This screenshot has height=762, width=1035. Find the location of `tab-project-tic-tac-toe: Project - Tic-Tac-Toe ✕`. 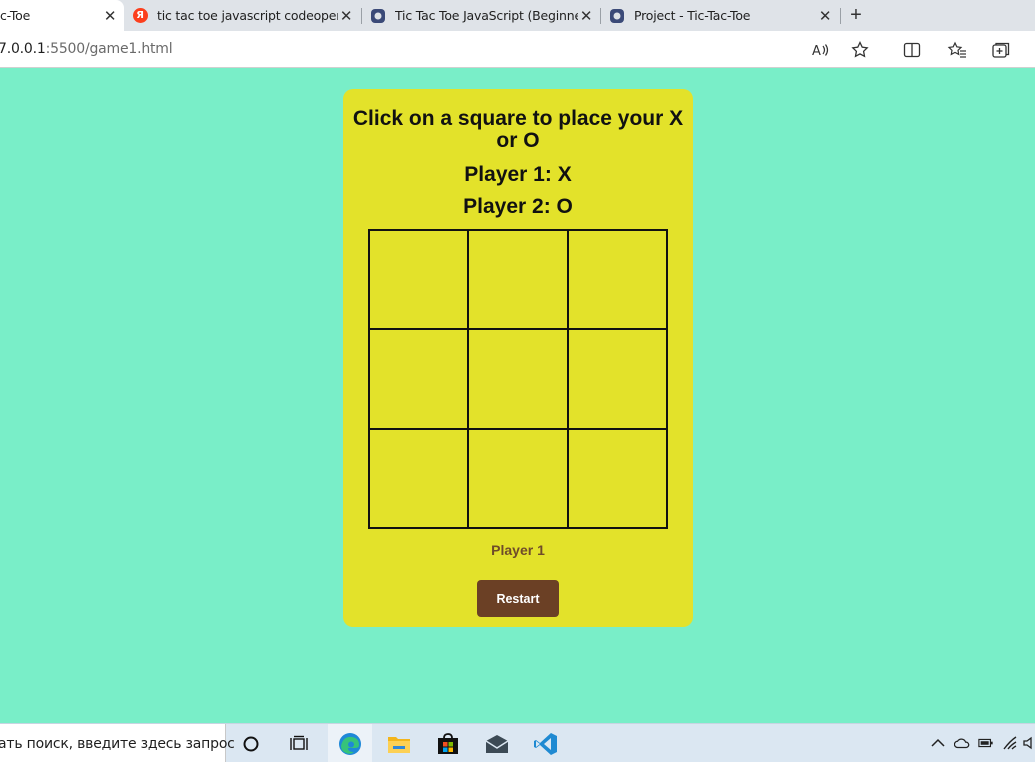

tab-project-tic-tac-toe: Project - Tic-Tac-Toe ✕ is located at coordinates (720, 15).